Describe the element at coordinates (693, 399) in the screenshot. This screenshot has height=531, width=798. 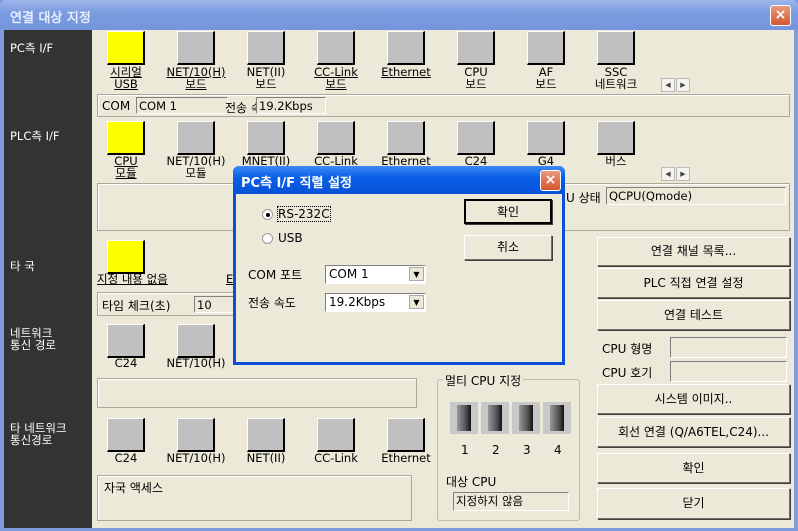
I see `system-image-button: 시스템 이미지..` at that location.